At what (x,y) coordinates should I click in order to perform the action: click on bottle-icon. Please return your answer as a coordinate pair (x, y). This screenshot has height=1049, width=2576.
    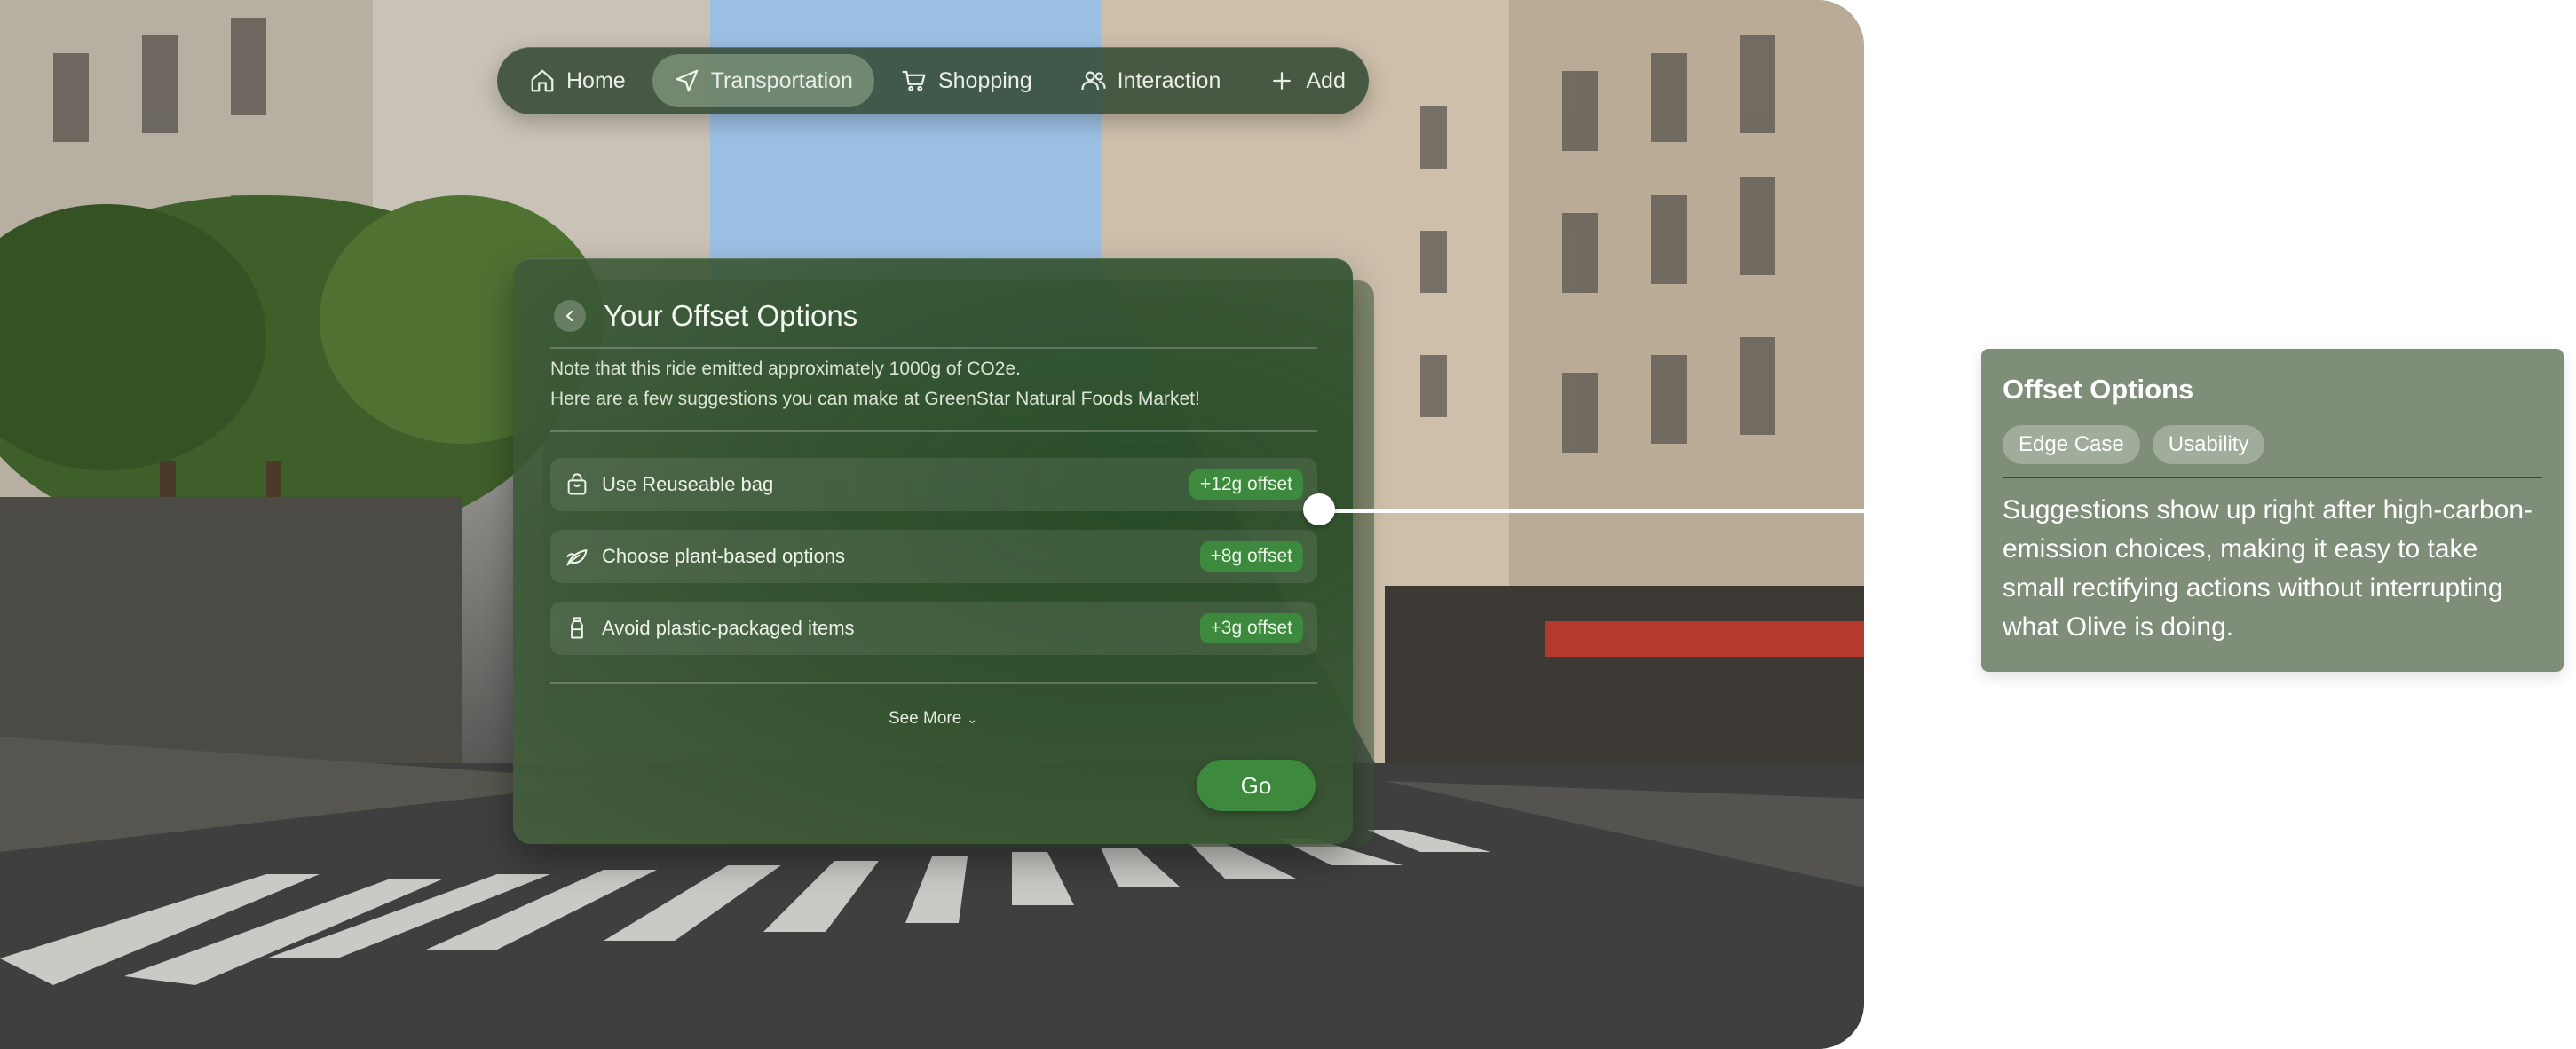
    Looking at the image, I should click on (577, 628).